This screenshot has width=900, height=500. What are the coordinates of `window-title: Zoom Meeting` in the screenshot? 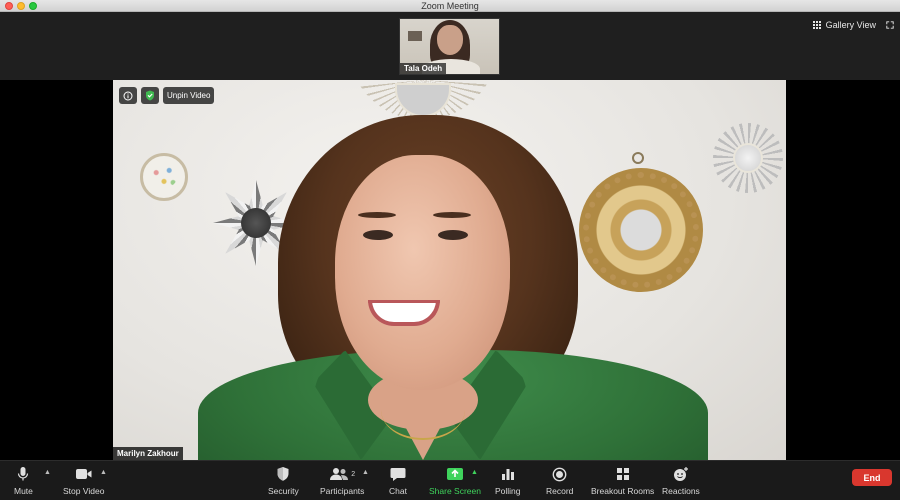 It's located at (450, 6).